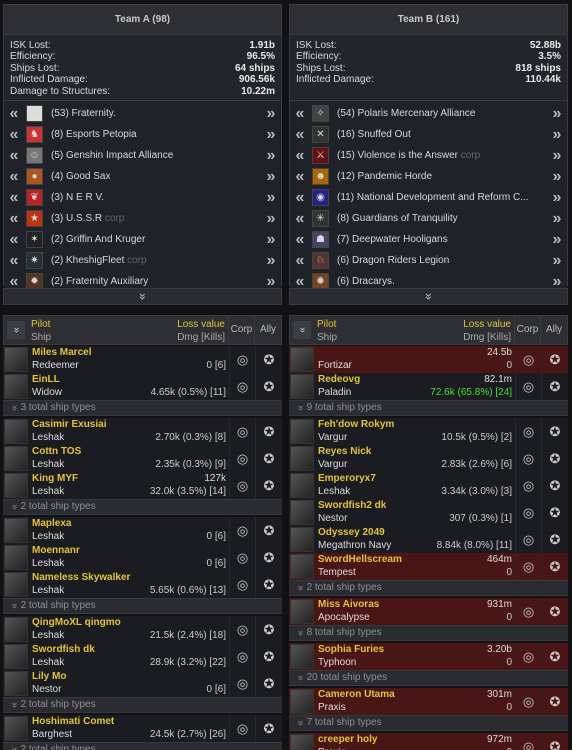  What do you see at coordinates (41, 337) in the screenshot?
I see `header-ship: Ship` at bounding box center [41, 337].